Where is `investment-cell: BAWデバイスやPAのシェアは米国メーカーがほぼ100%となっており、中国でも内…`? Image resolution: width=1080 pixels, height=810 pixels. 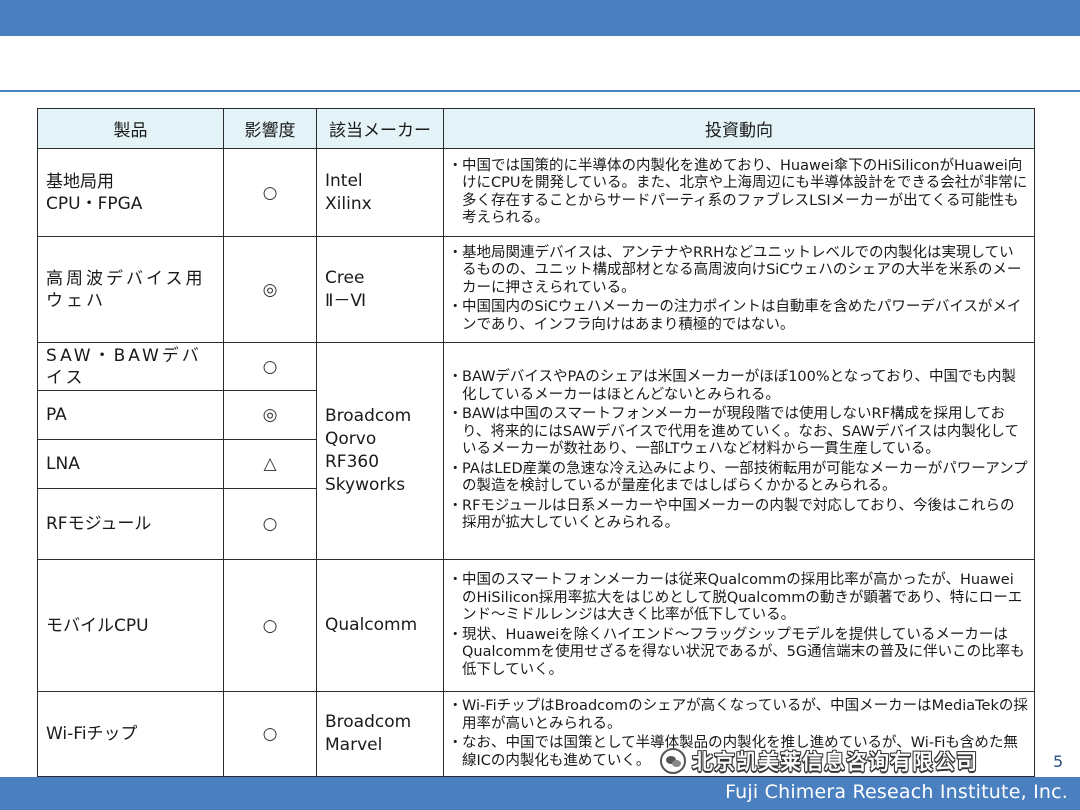 investment-cell: BAWデバイスやPAのシェアは米国メーカーがほぼ100%となっており、中国でも内… is located at coordinates (739, 451).